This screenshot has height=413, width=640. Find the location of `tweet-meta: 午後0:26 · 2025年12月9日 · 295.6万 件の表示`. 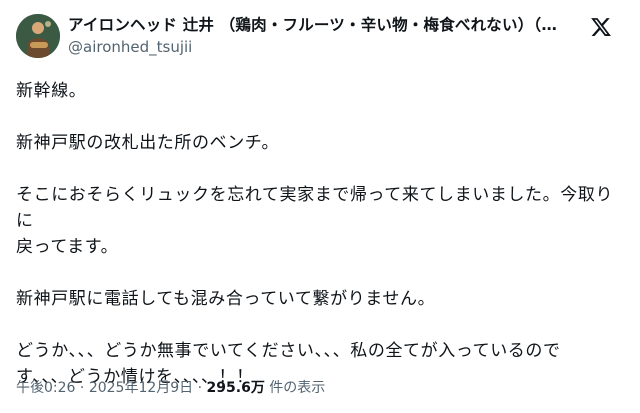

tweet-meta: 午後0:26 · 2025年12月9日 · 295.6万 件の表示 is located at coordinates (170, 388).